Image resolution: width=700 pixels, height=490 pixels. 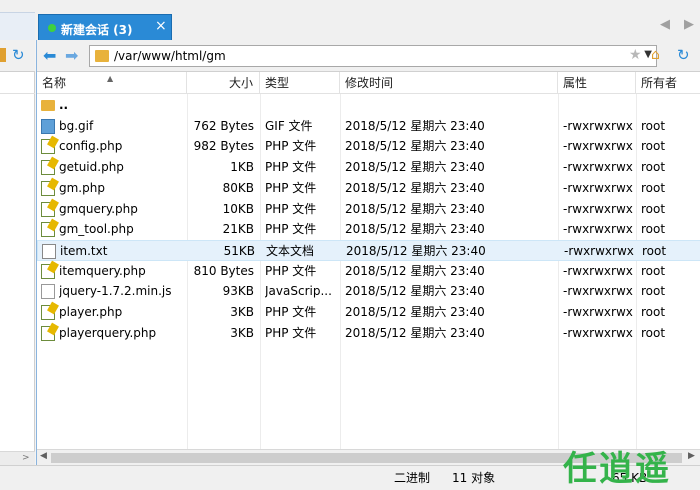 What do you see at coordinates (17, 26) in the screenshot?
I see `left-tab-strip` at bounding box center [17, 26].